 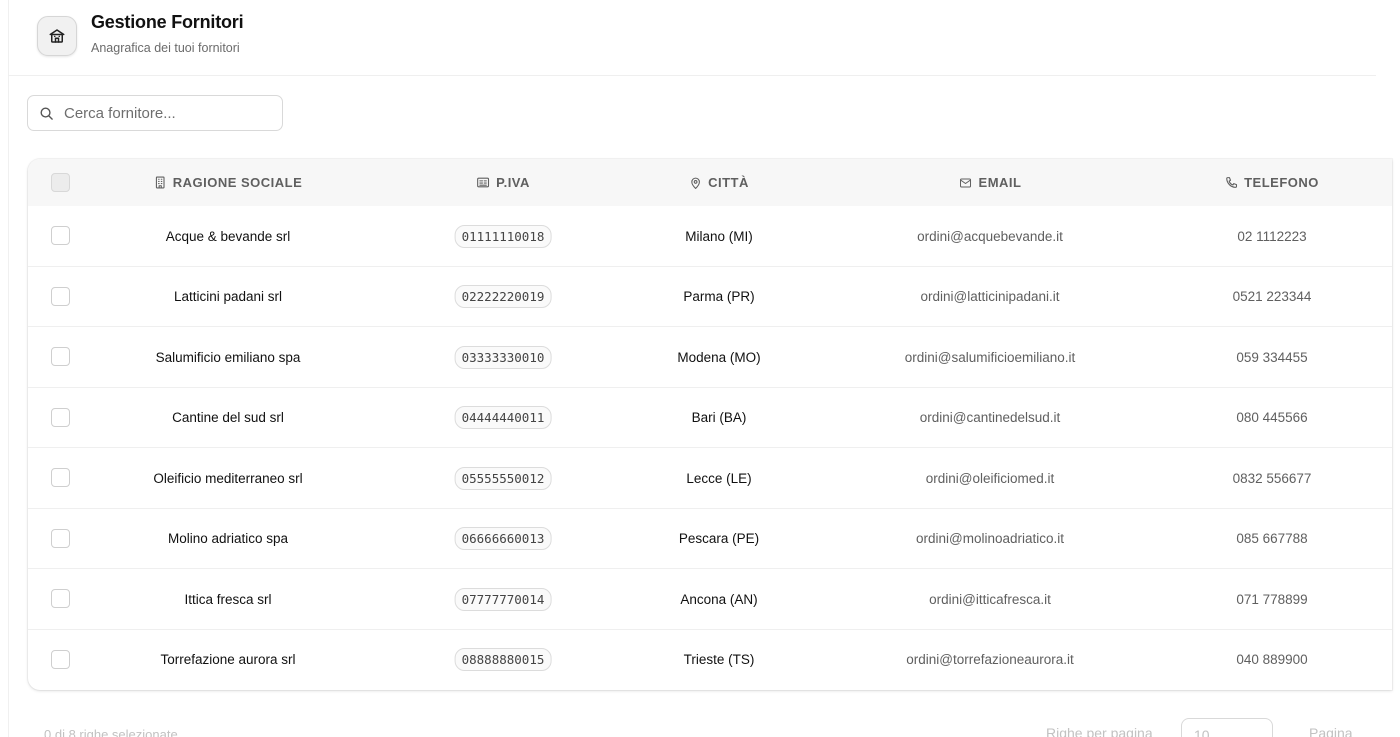 I want to click on column-header-piva: P.IVA, so click(x=503, y=182).